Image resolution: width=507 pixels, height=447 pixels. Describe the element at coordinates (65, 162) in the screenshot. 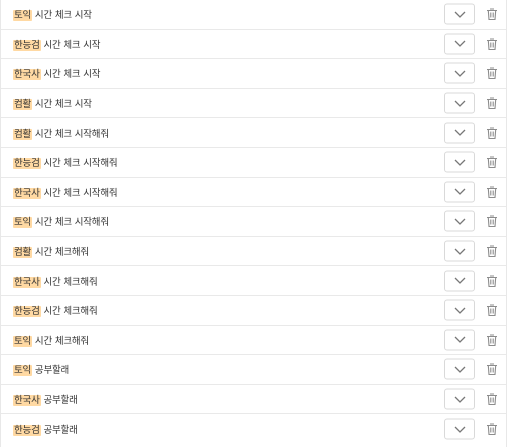

I see `utterance-text: 한능검 시간 체크 시작해줘` at that location.